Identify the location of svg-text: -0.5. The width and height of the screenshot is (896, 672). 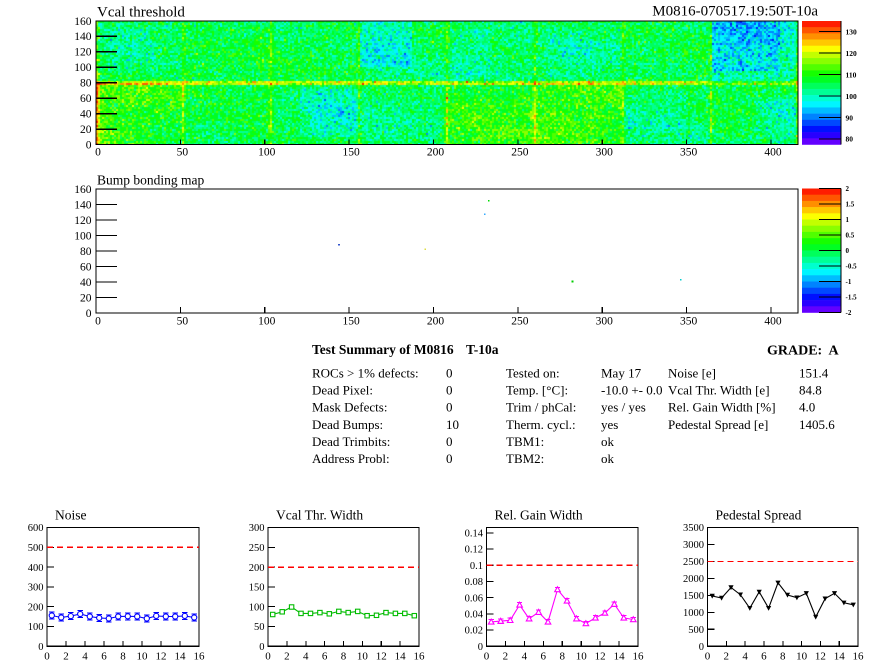
(852, 267).